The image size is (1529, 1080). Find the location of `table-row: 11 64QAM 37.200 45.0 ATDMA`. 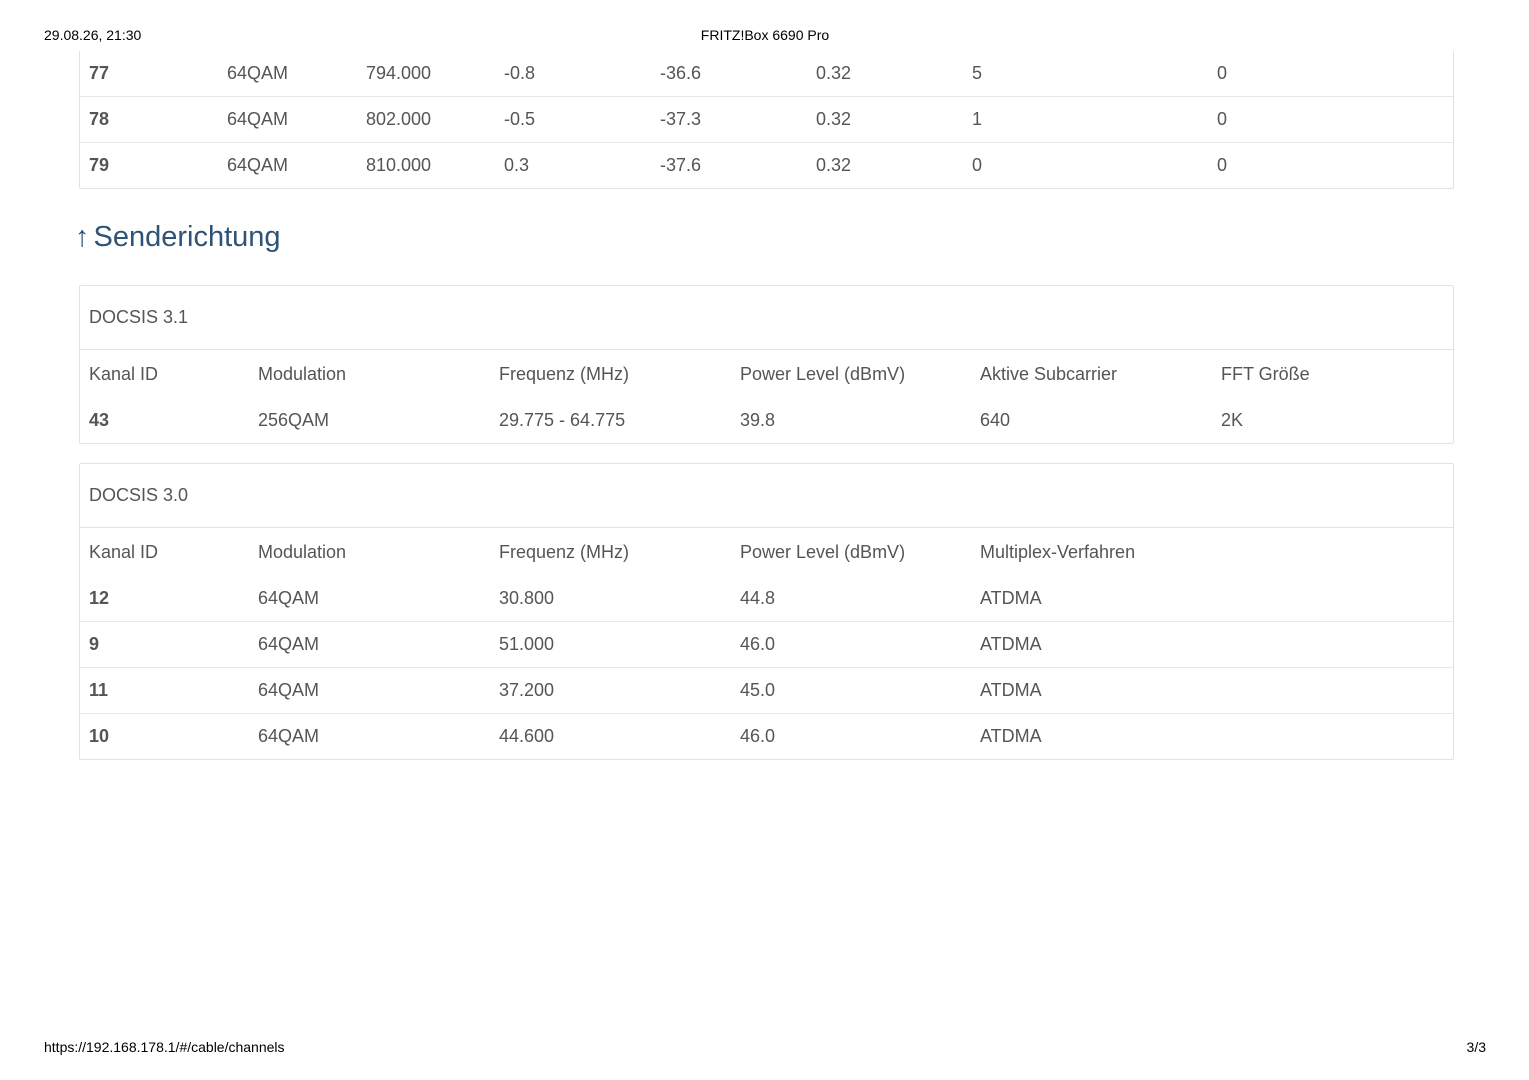

table-row: 11 64QAM 37.200 45.0 ATDMA is located at coordinates (766, 691).